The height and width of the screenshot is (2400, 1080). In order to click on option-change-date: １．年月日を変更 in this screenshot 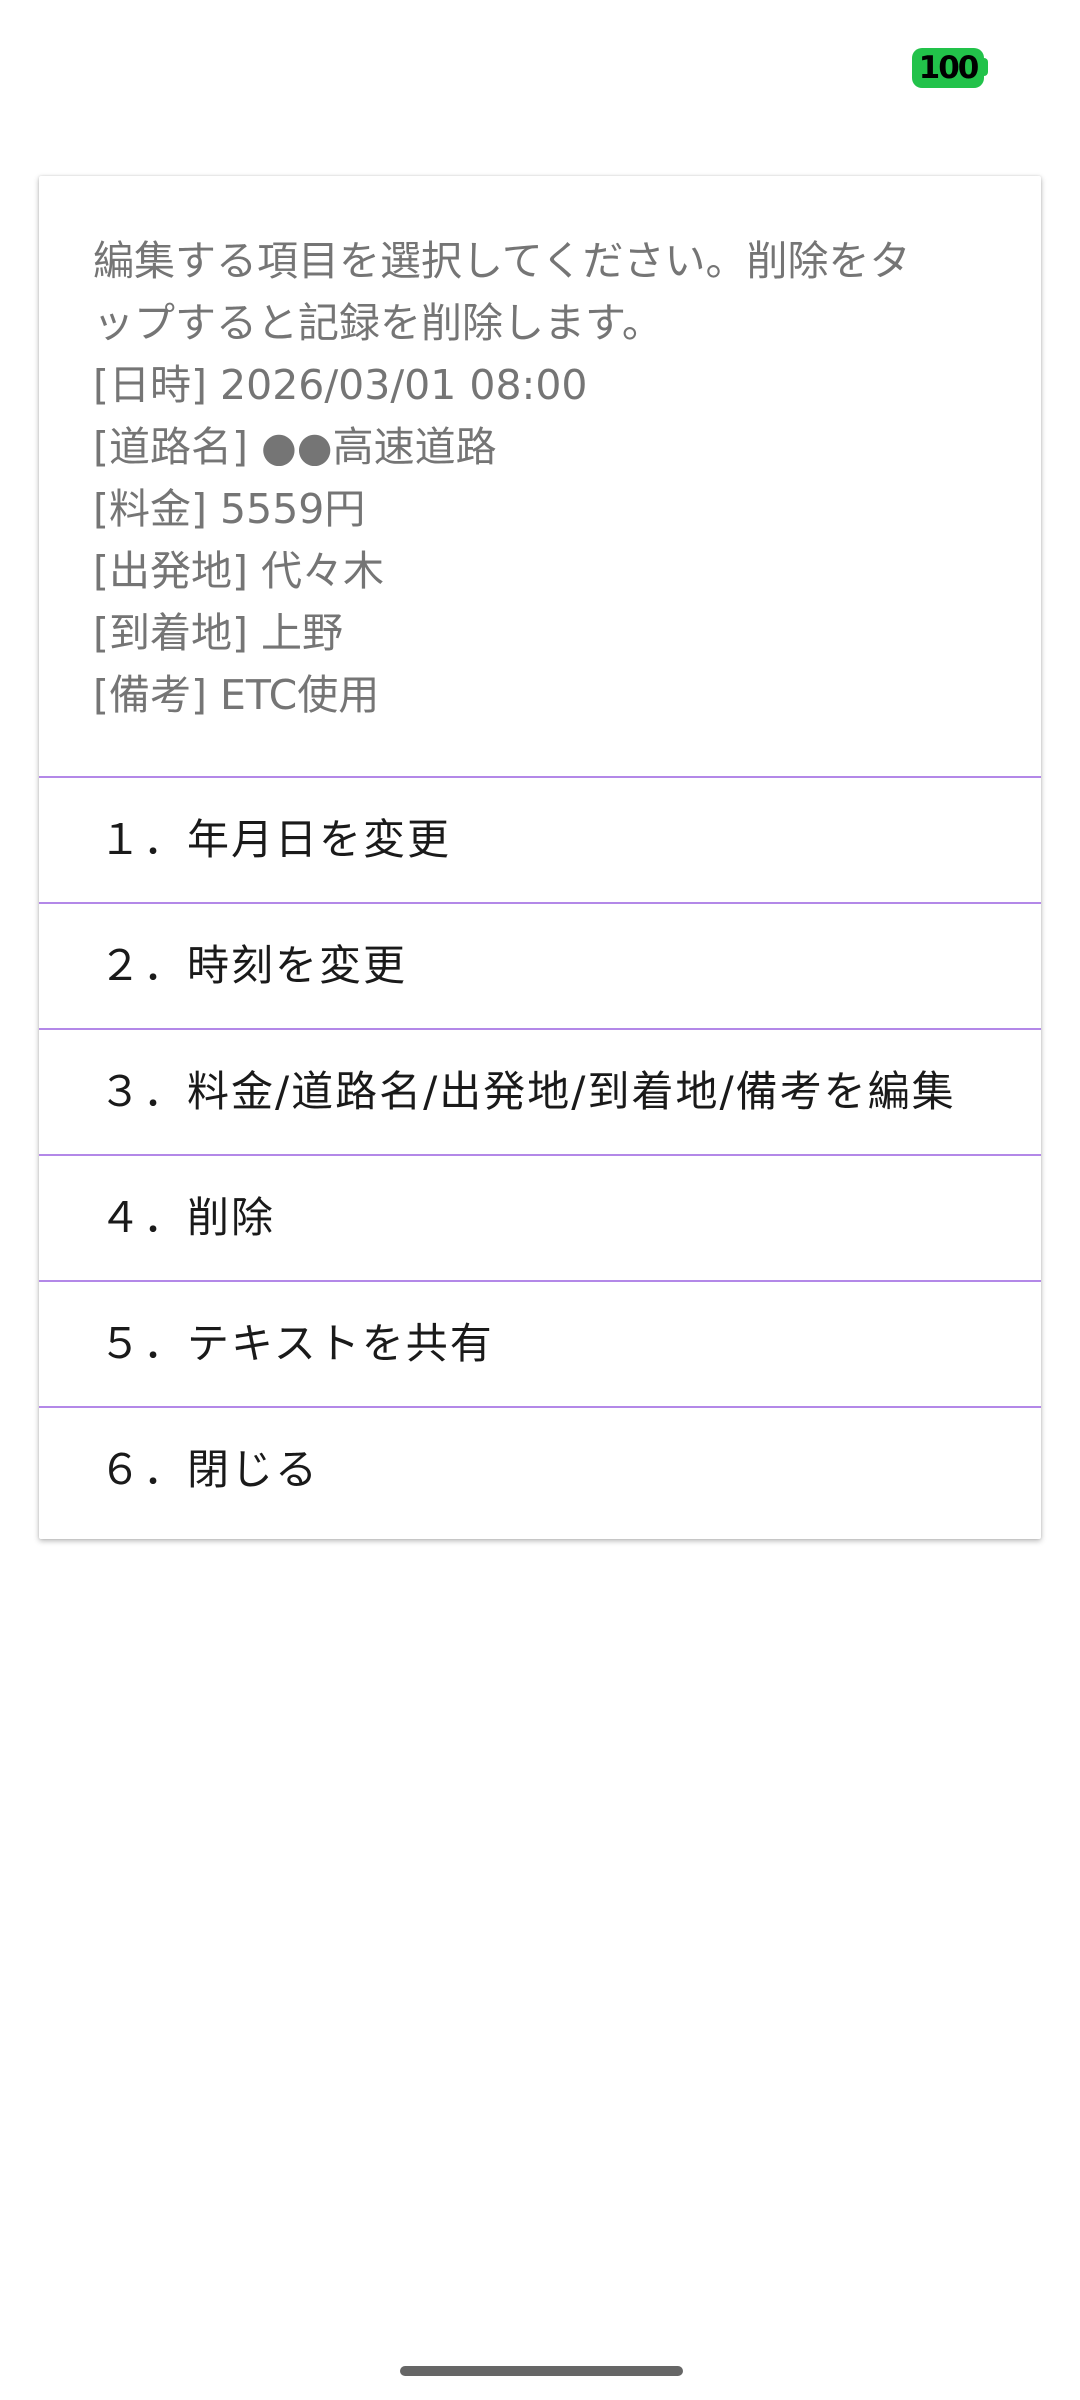, I will do `click(540, 839)`.